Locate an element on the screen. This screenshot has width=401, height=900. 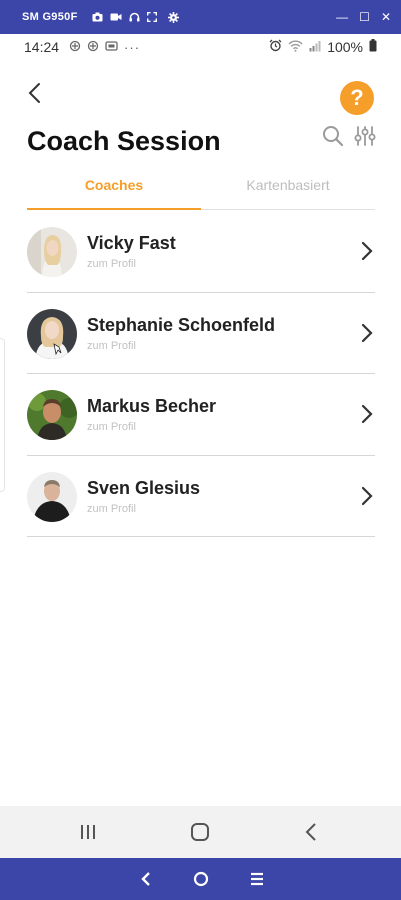
search-icon is located at coordinates (333, 136).